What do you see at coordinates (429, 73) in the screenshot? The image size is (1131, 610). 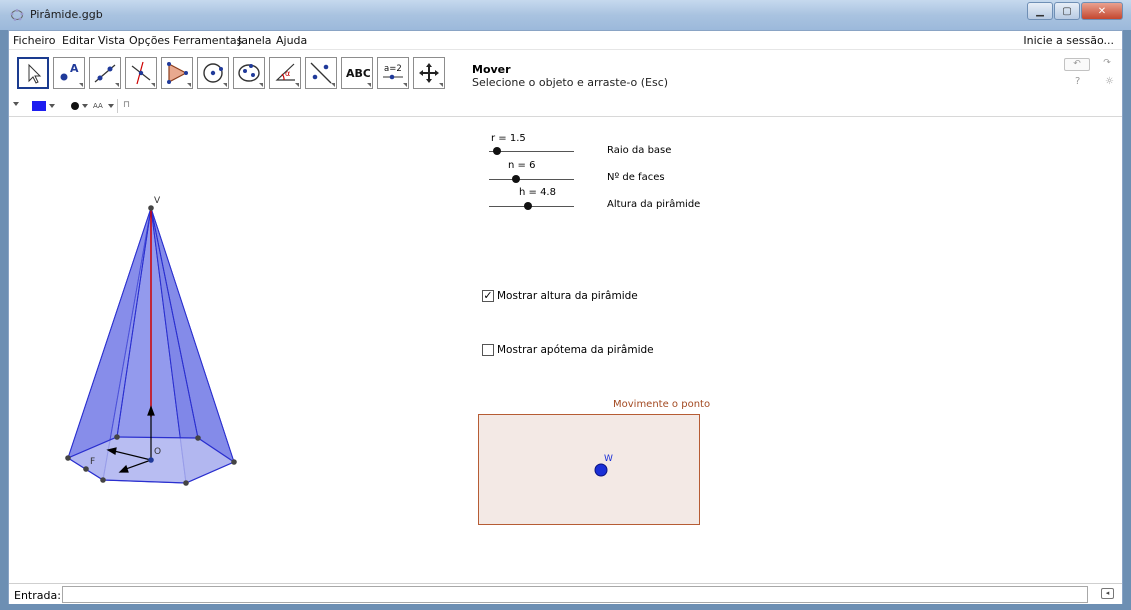 I see `tool-move-view` at bounding box center [429, 73].